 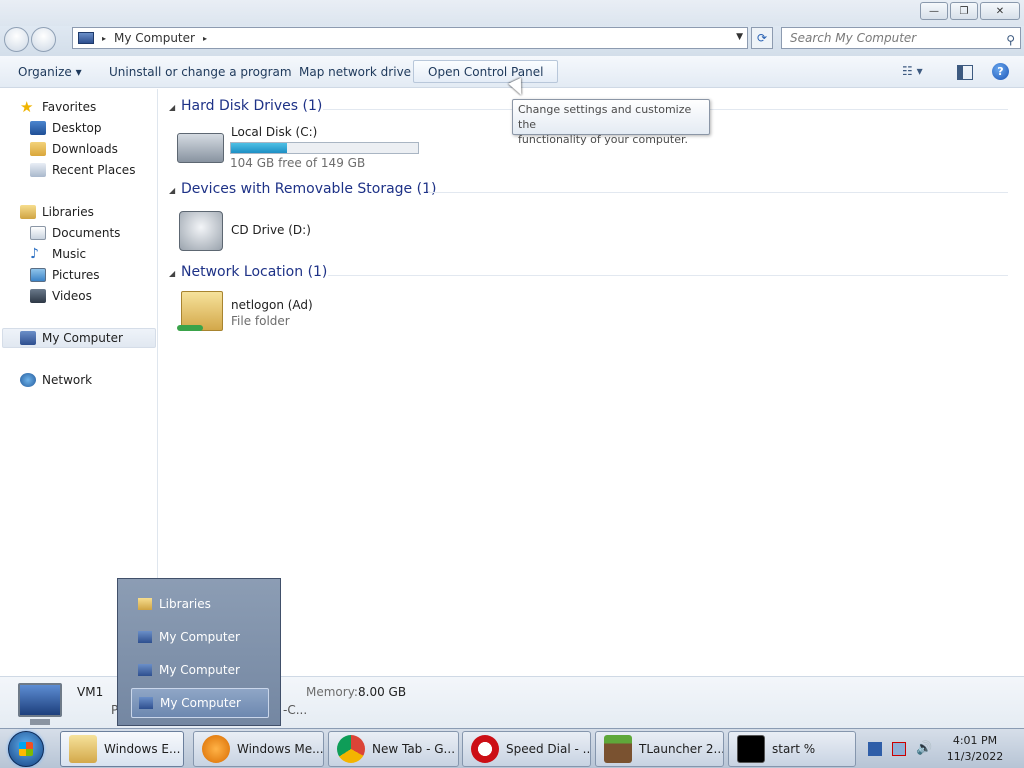 What do you see at coordinates (486, 71) in the screenshot?
I see `open-control-panel-button: Open Control Panel` at bounding box center [486, 71].